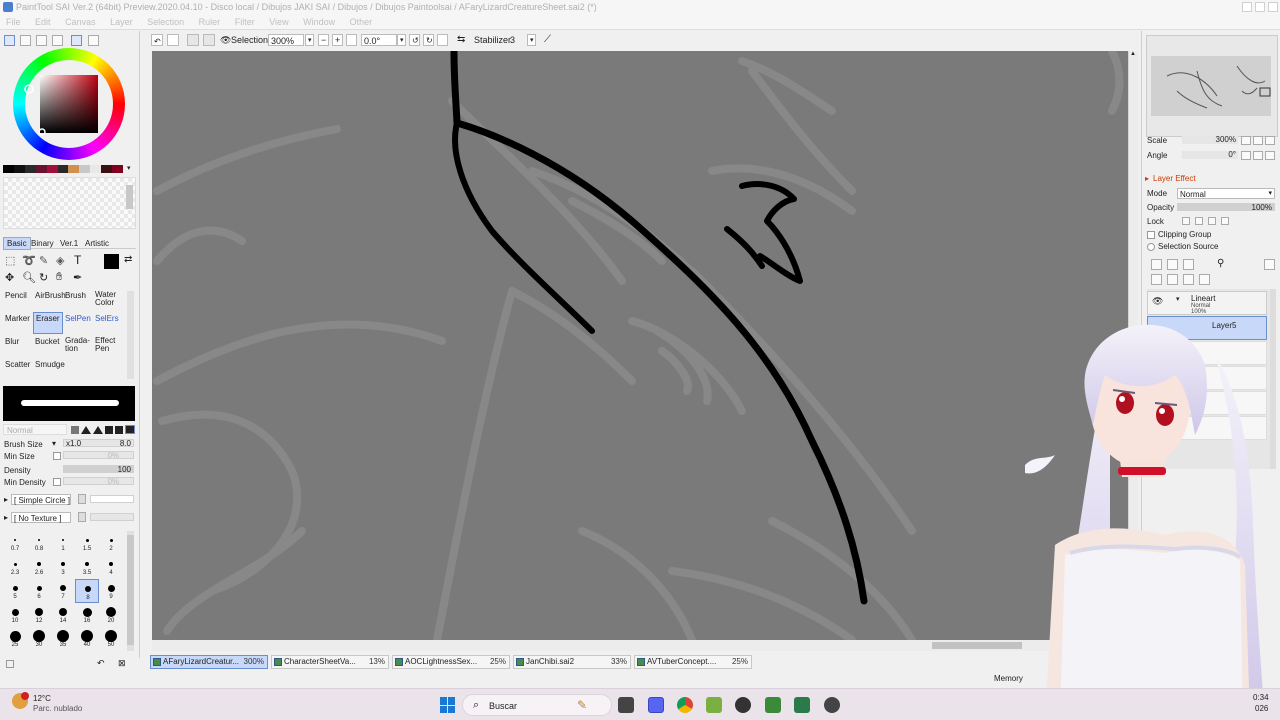 Image resolution: width=1280 pixels, height=720 pixels. I want to click on tool-selers: SelErs, so click(109, 323).